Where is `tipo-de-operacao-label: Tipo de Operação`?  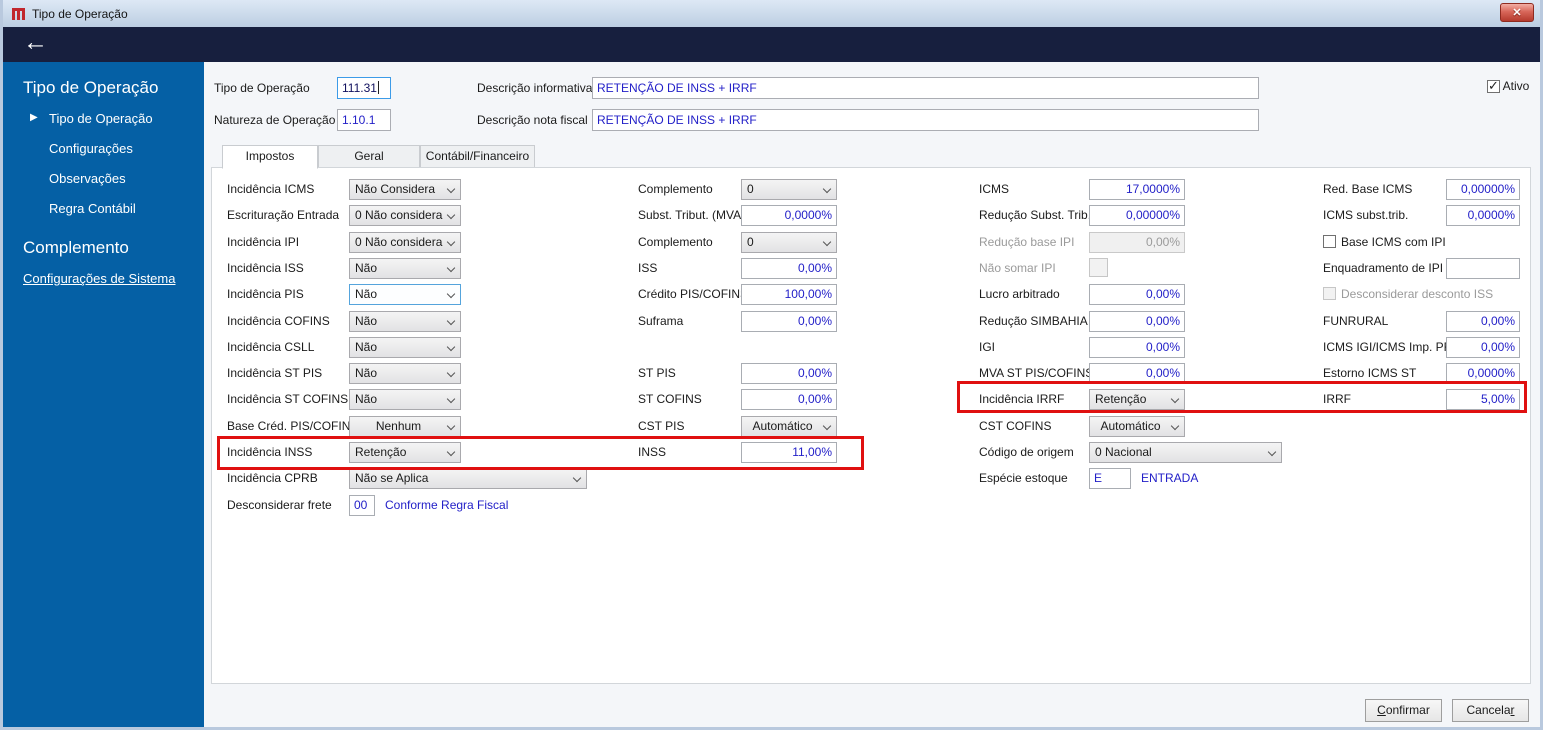
tipo-de-operacao-label: Tipo de Operação is located at coordinates (262, 88).